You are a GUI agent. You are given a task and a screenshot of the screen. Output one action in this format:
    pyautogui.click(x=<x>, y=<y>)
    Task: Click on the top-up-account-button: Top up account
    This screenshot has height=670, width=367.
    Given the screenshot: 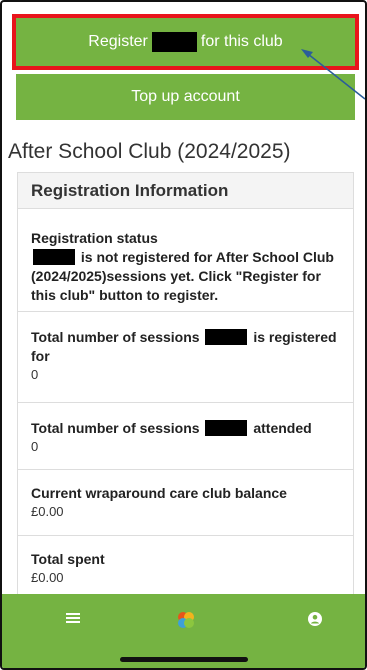 What is the action you would take?
    pyautogui.click(x=185, y=97)
    